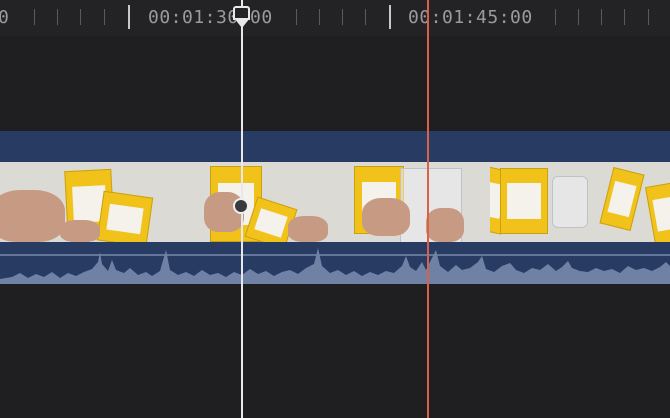  Describe the element at coordinates (335, 18) in the screenshot. I see `timeline-ruler: 0 00:01:30:00 00:01:45:00` at that location.